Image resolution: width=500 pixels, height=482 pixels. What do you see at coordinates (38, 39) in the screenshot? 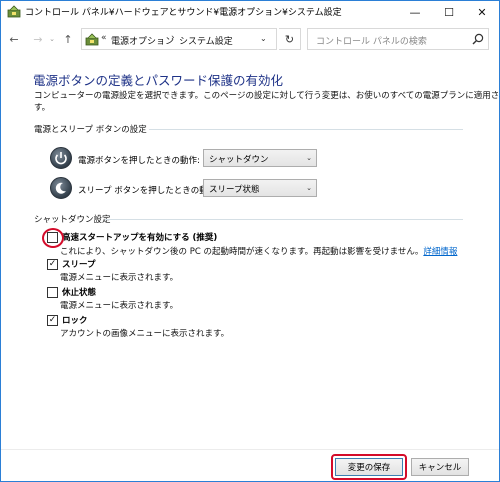
I see `forward-button: →` at bounding box center [38, 39].